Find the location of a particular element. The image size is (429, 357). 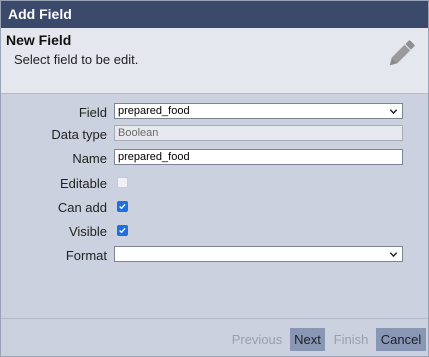

visible-checkbox is located at coordinates (122, 230).